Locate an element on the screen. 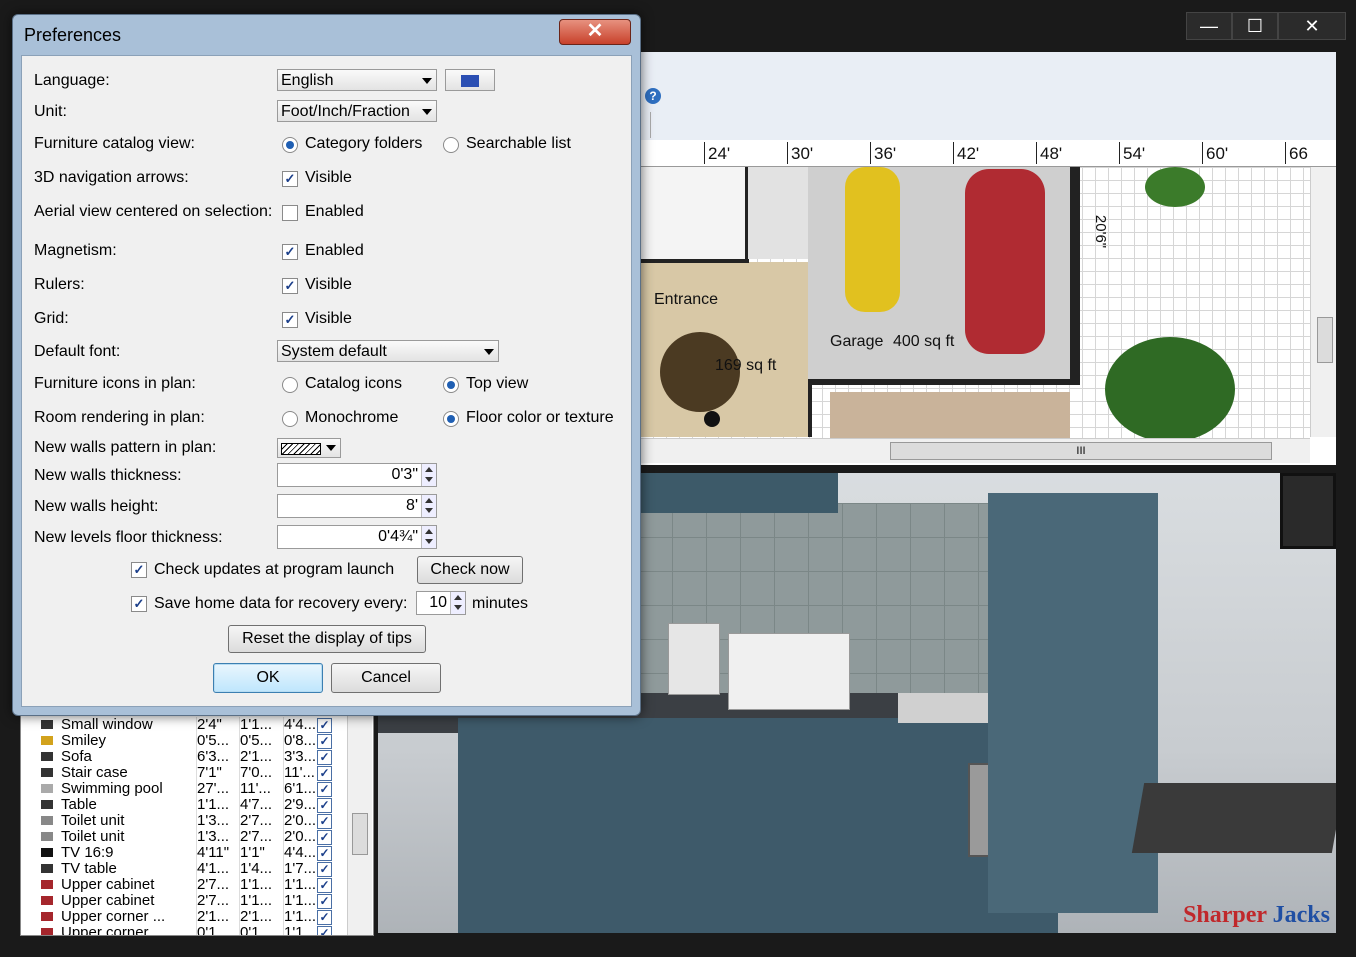 The width and height of the screenshot is (1356, 957). furniture-row: Sofa 6'3... 2'1... 3'3... ✓ is located at coordinates (186, 757).